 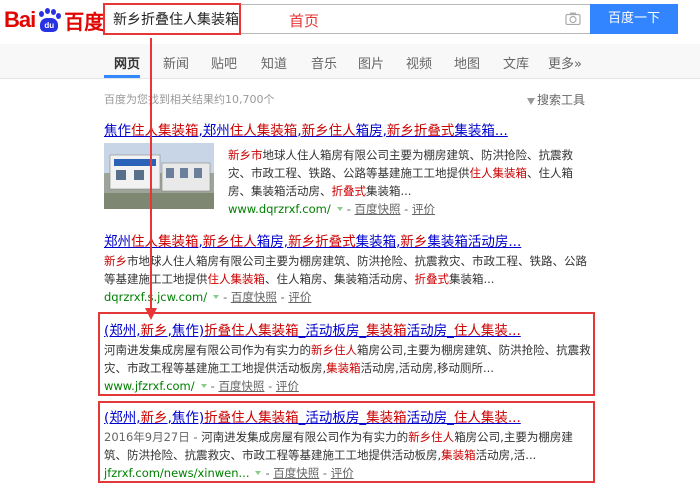 I want to click on tab-map: 地图, so click(x=467, y=62).